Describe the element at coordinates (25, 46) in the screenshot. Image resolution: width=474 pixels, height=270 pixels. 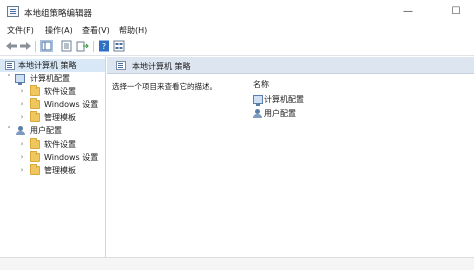
I see `forward-icon` at that location.